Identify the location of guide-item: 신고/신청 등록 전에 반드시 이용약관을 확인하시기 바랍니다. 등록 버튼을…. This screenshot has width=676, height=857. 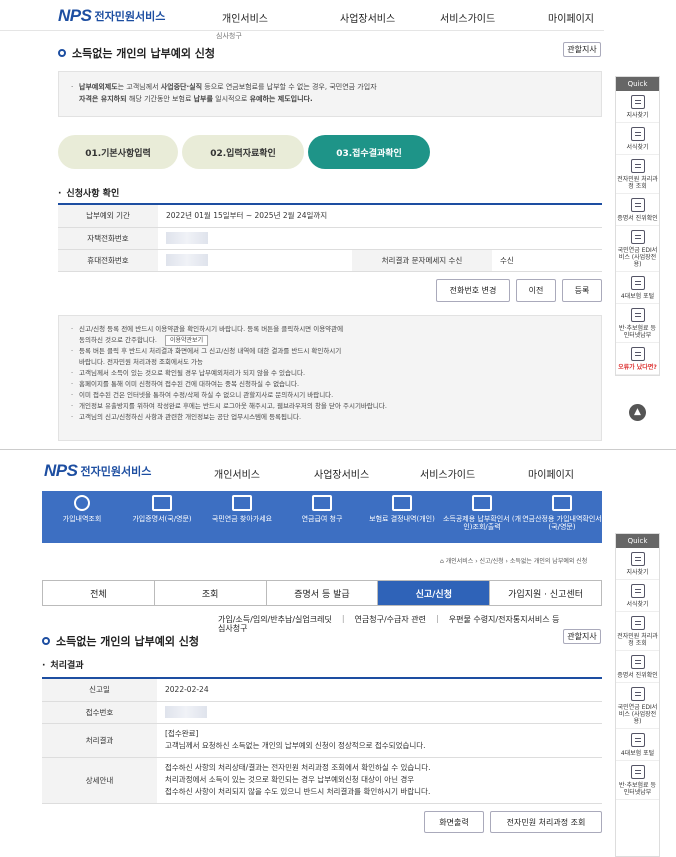
(331, 329).